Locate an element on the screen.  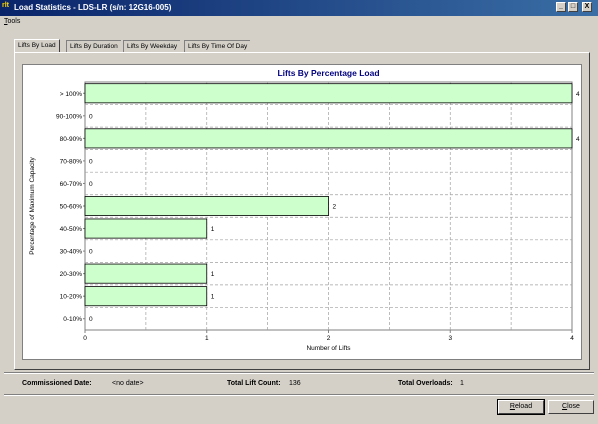
category-label: 70-80% is located at coordinates (71, 161).